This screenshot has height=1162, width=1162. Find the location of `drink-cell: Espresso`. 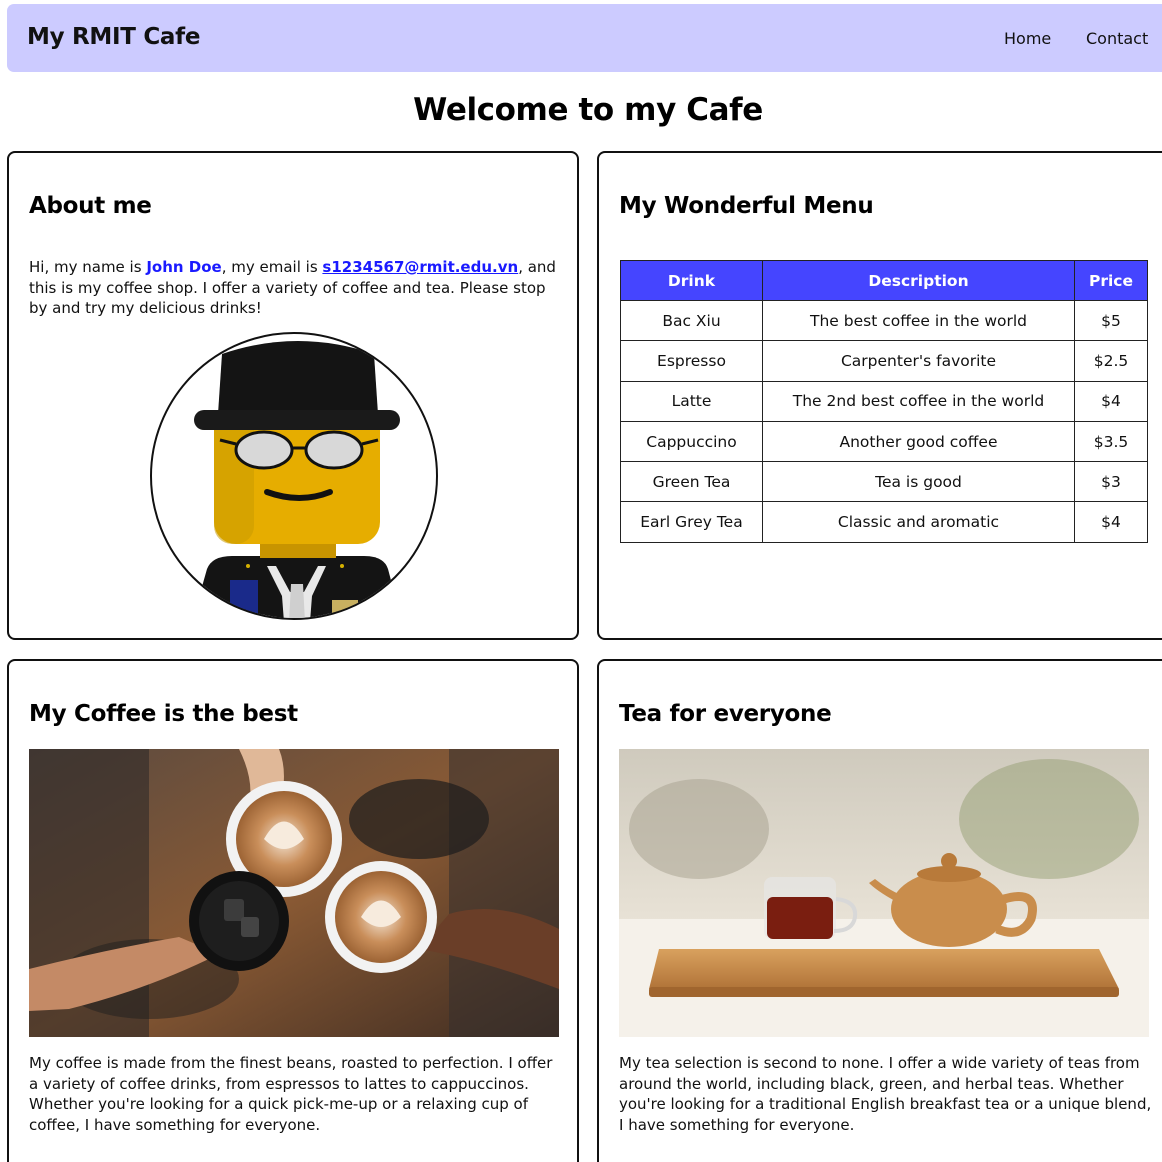

drink-cell: Espresso is located at coordinates (691, 361).